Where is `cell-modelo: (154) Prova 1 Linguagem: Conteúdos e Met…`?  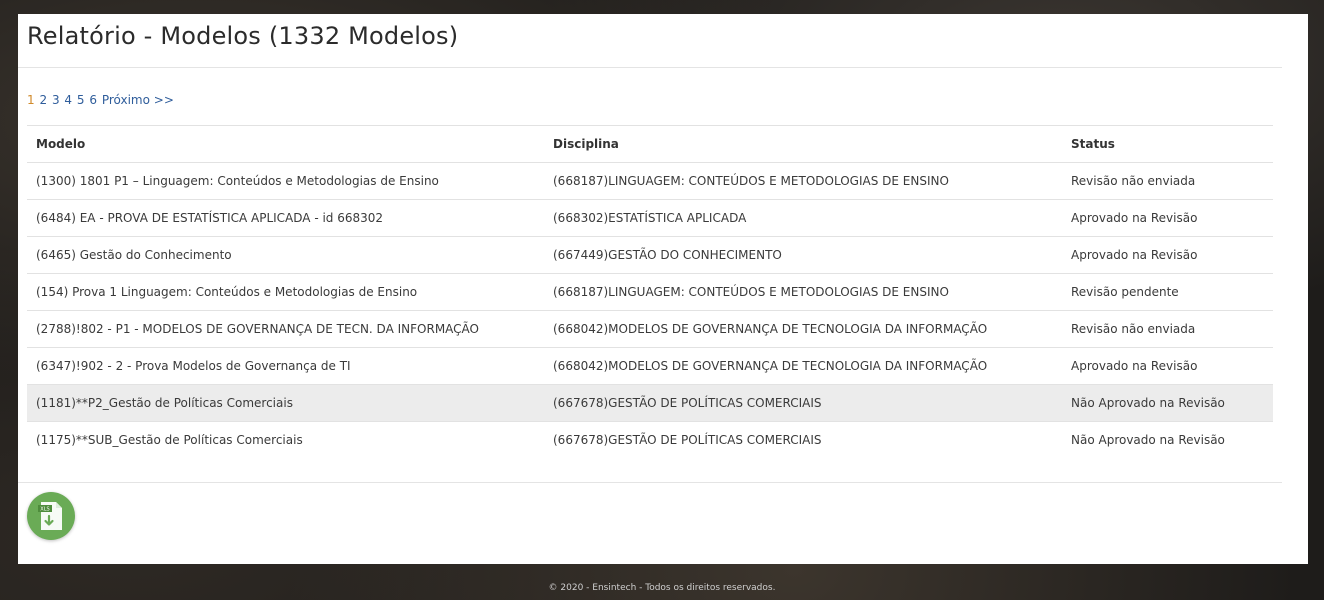
cell-modelo: (154) Prova 1 Linguagem: Conteúdos e Met… is located at coordinates (285, 292).